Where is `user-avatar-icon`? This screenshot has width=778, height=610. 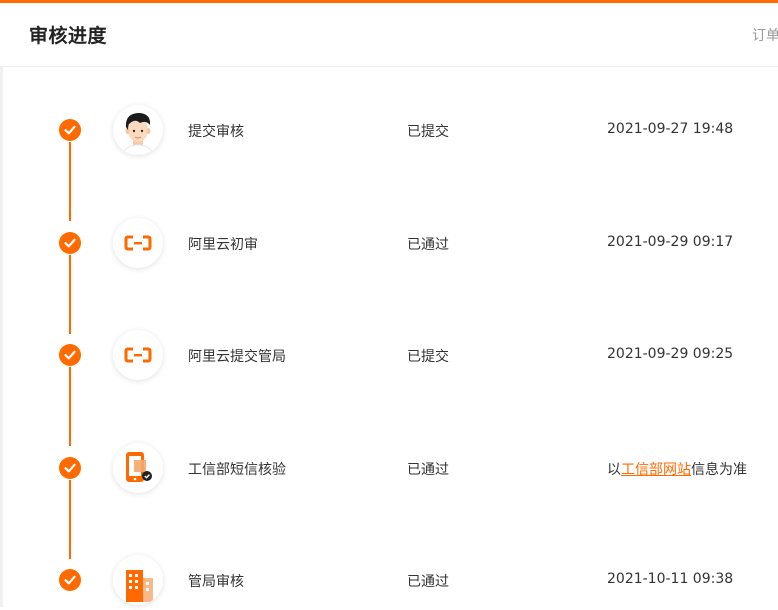 user-avatar-icon is located at coordinates (138, 130).